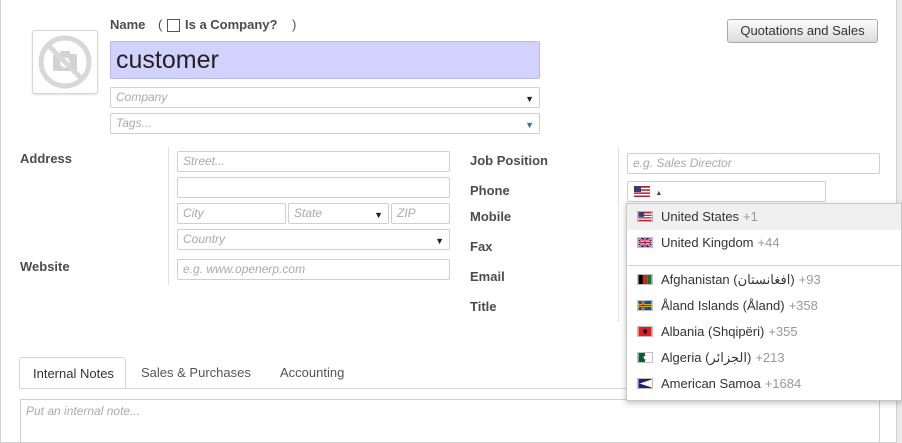  What do you see at coordinates (72, 373) in the screenshot?
I see `tab-internal-notes: Internal Notes` at bounding box center [72, 373].